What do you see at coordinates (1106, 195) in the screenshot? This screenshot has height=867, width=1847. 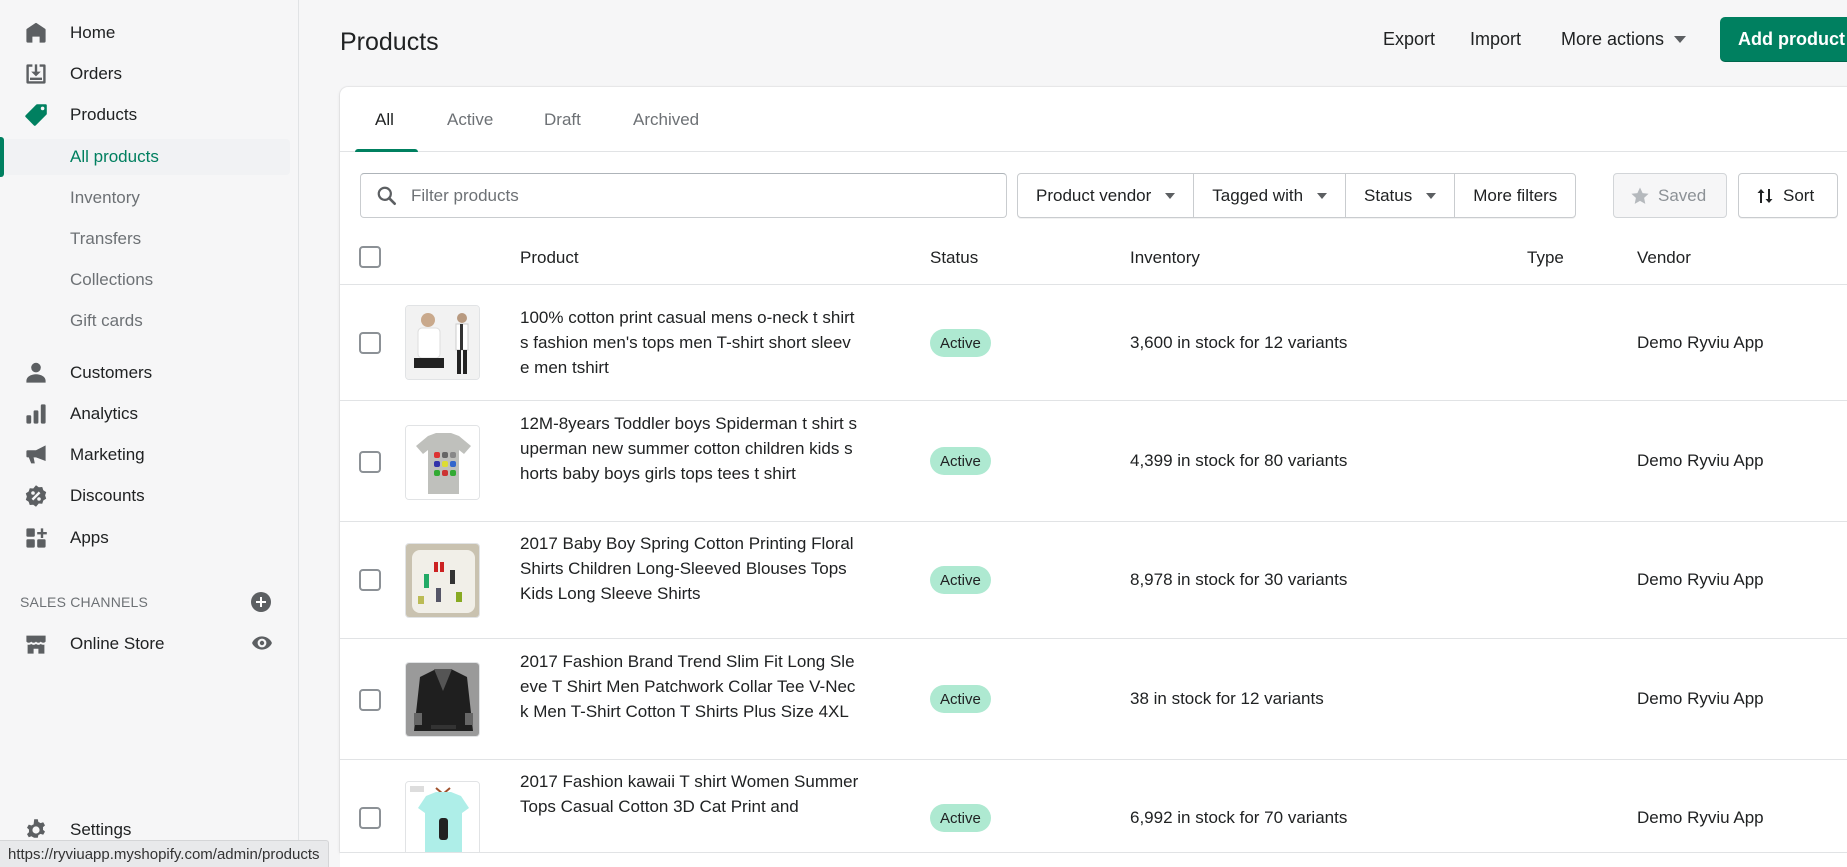 I see `product-vendor-filter: Product vendor` at bounding box center [1106, 195].